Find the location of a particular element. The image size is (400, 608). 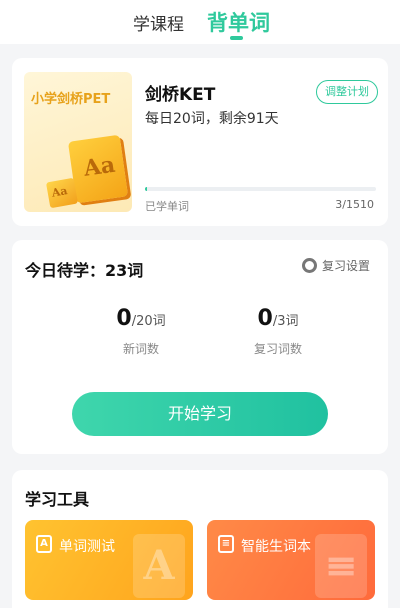

notebook-decoration-icon: ≡ is located at coordinates (341, 566).